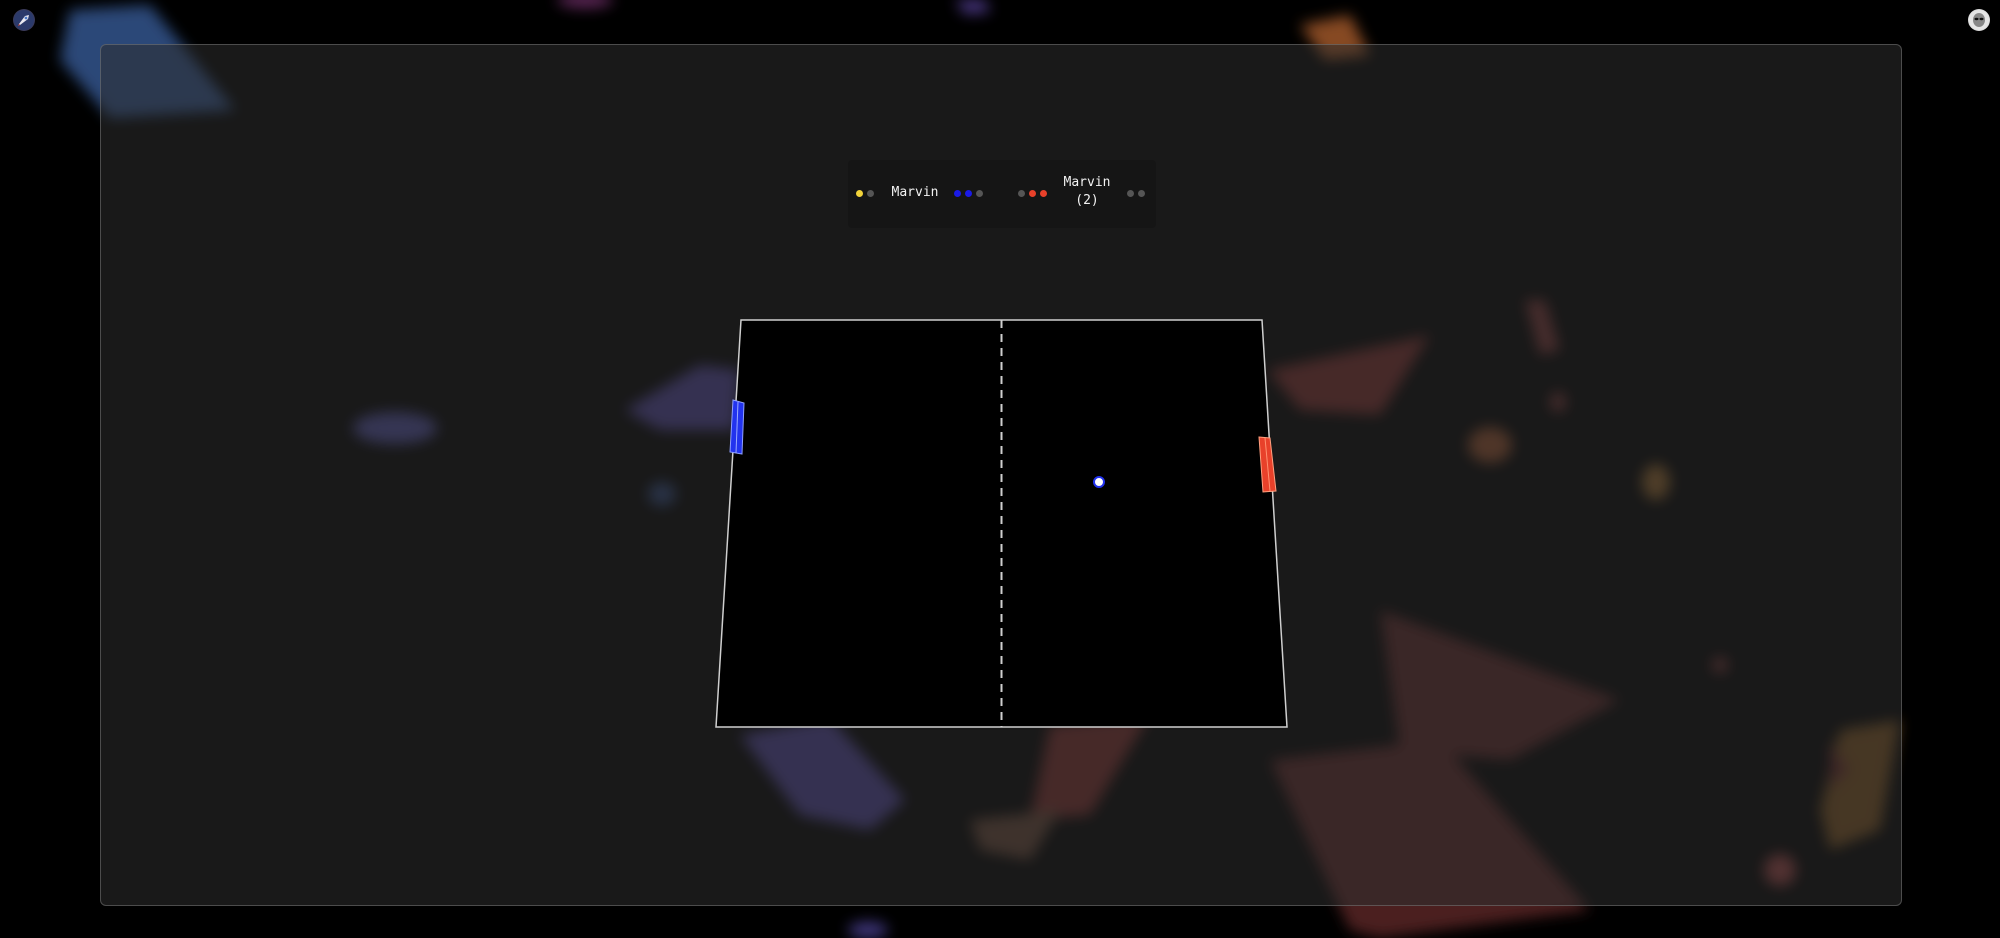 The width and height of the screenshot is (2000, 938). What do you see at coordinates (1099, 482) in the screenshot?
I see `ball` at bounding box center [1099, 482].